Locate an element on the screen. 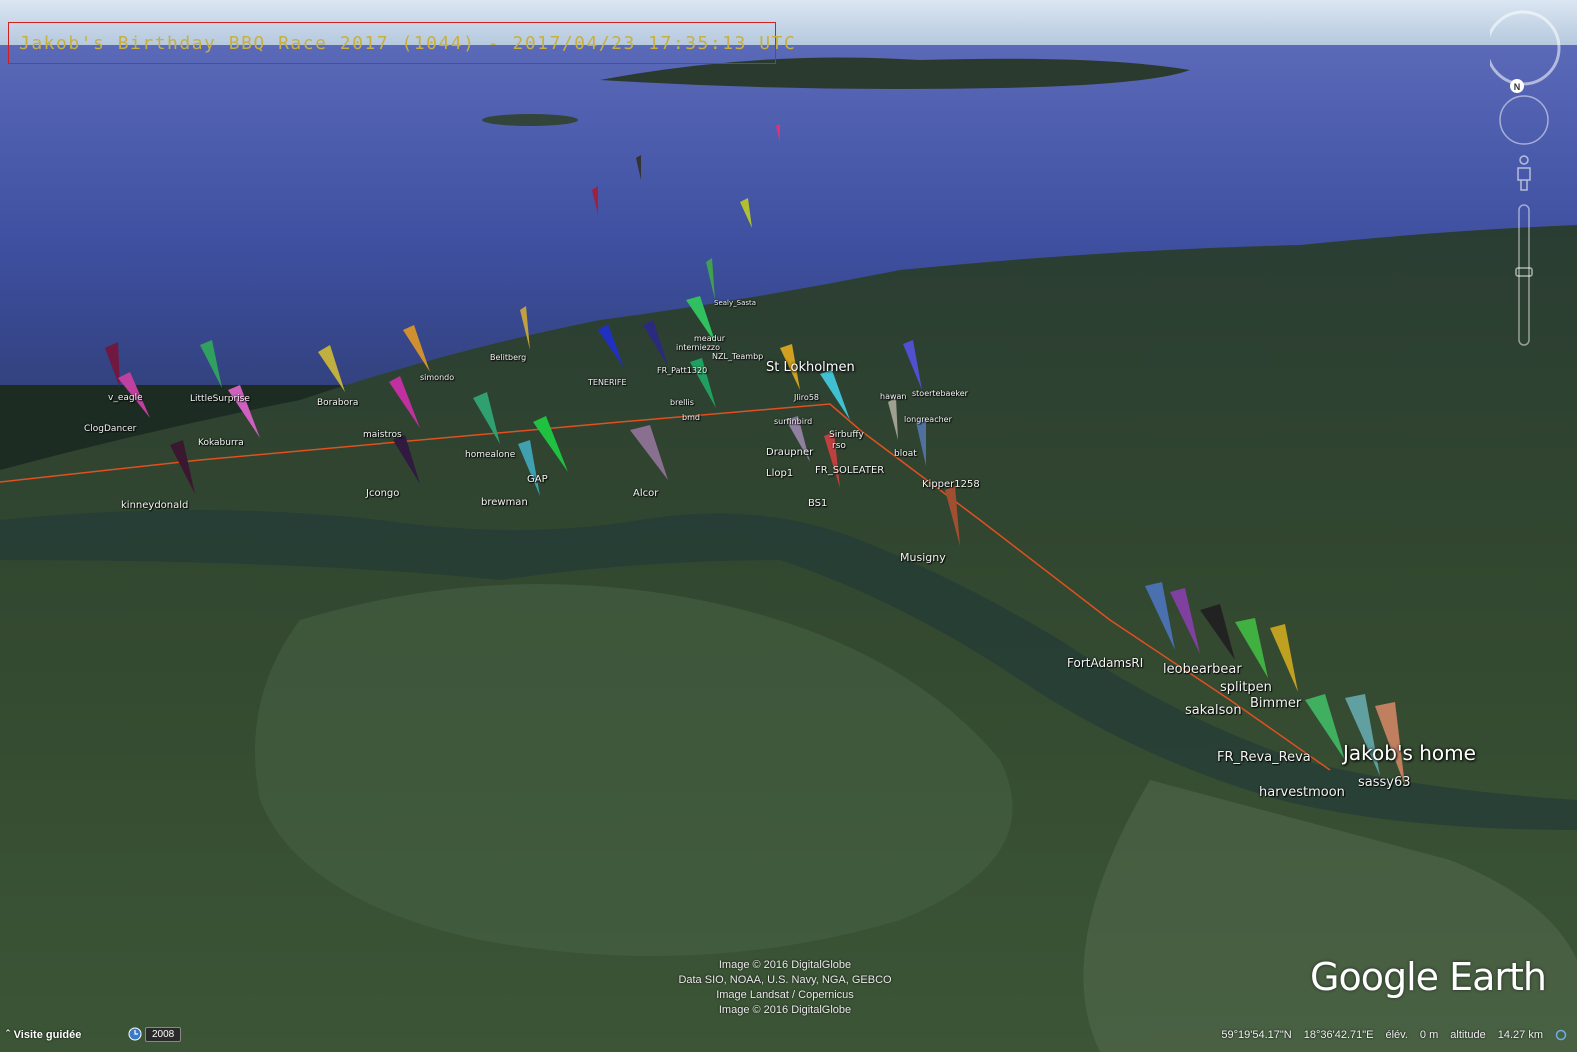 This screenshot has height=1052, width=1577. longitude: 18°36'42.71"E is located at coordinates (1338, 1035).